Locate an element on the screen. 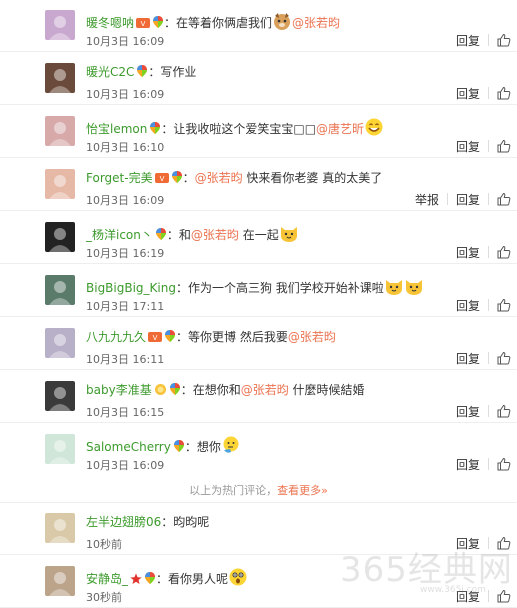 This screenshot has width=517, height=608. comment-text: ：等你更博 然后我要 is located at coordinates (232, 337).